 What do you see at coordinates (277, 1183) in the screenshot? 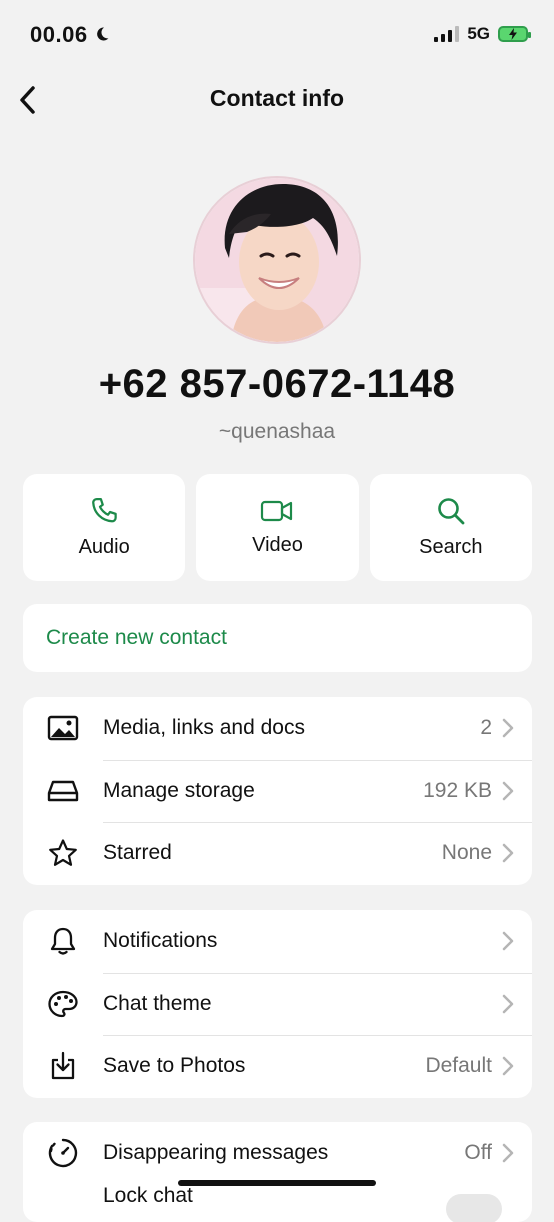
I see `home-indicator` at bounding box center [277, 1183].